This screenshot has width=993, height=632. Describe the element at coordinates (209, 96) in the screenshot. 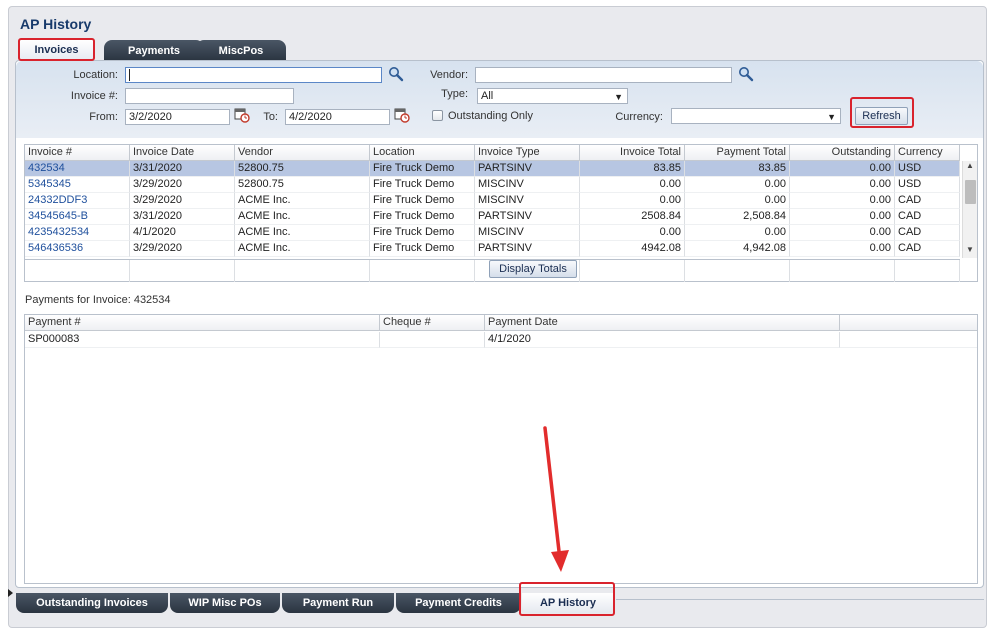

I see `invoice-number-input` at that location.